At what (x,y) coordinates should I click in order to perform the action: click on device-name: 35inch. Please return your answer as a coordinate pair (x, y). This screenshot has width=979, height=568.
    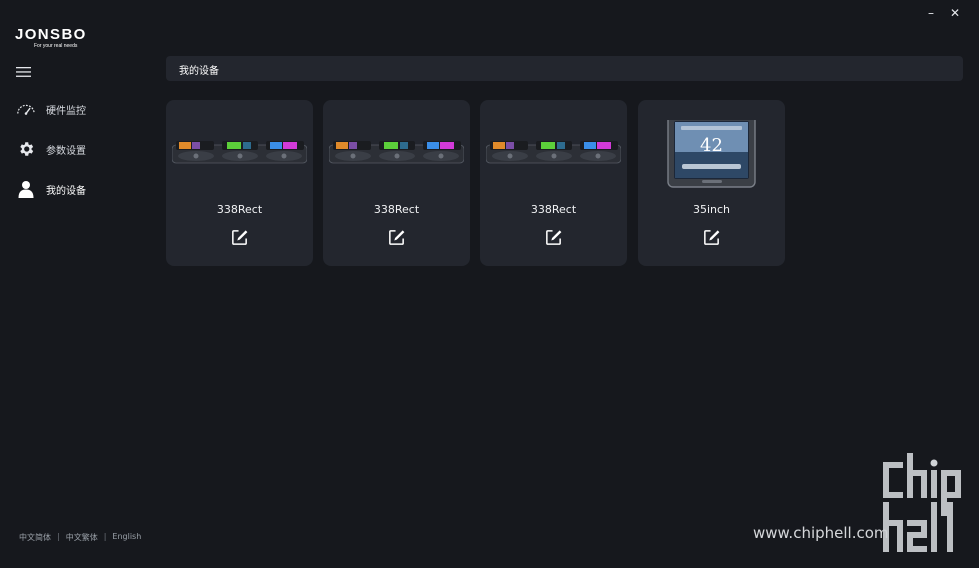
    Looking at the image, I should click on (711, 209).